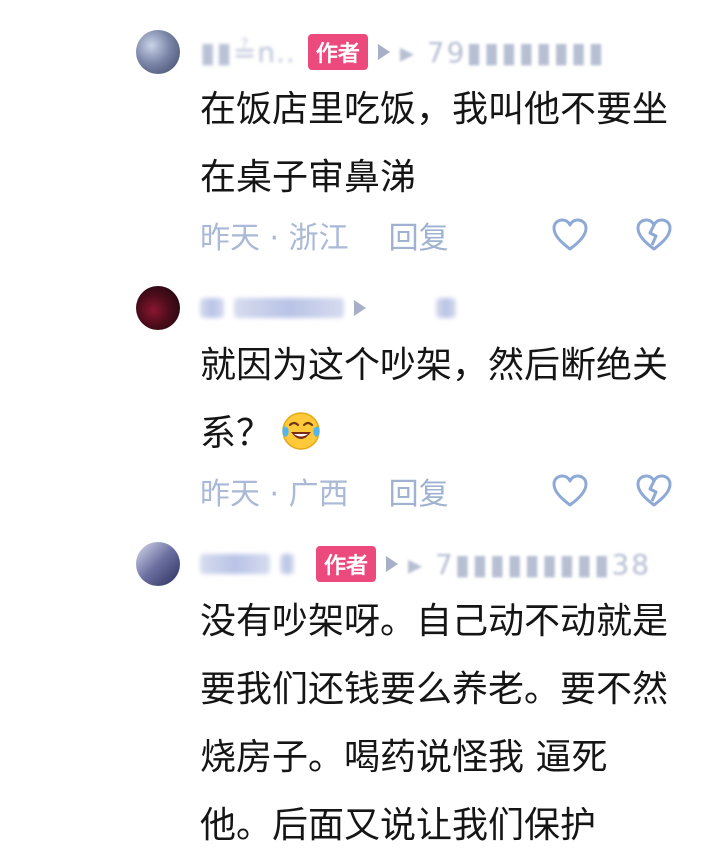  What do you see at coordinates (434, 143) in the screenshot?
I see `comment-text: 在饭店里吃饭，我叫他不要坐在桌子审鼻涕` at bounding box center [434, 143].